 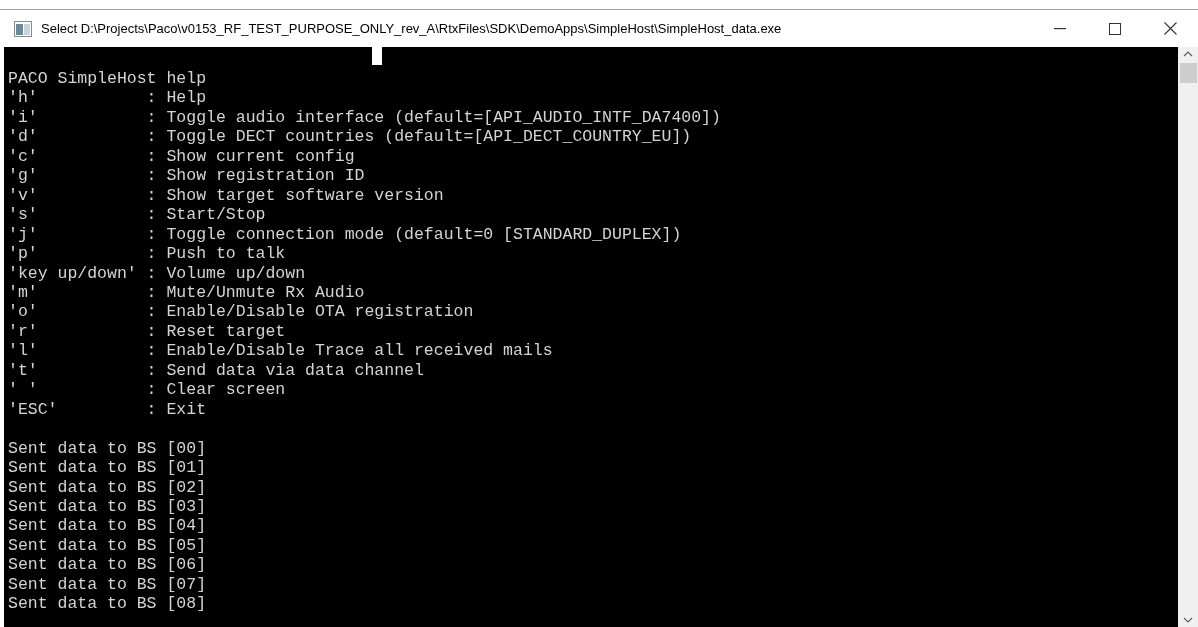 I want to click on scrollbar-thumb, so click(x=1188, y=73).